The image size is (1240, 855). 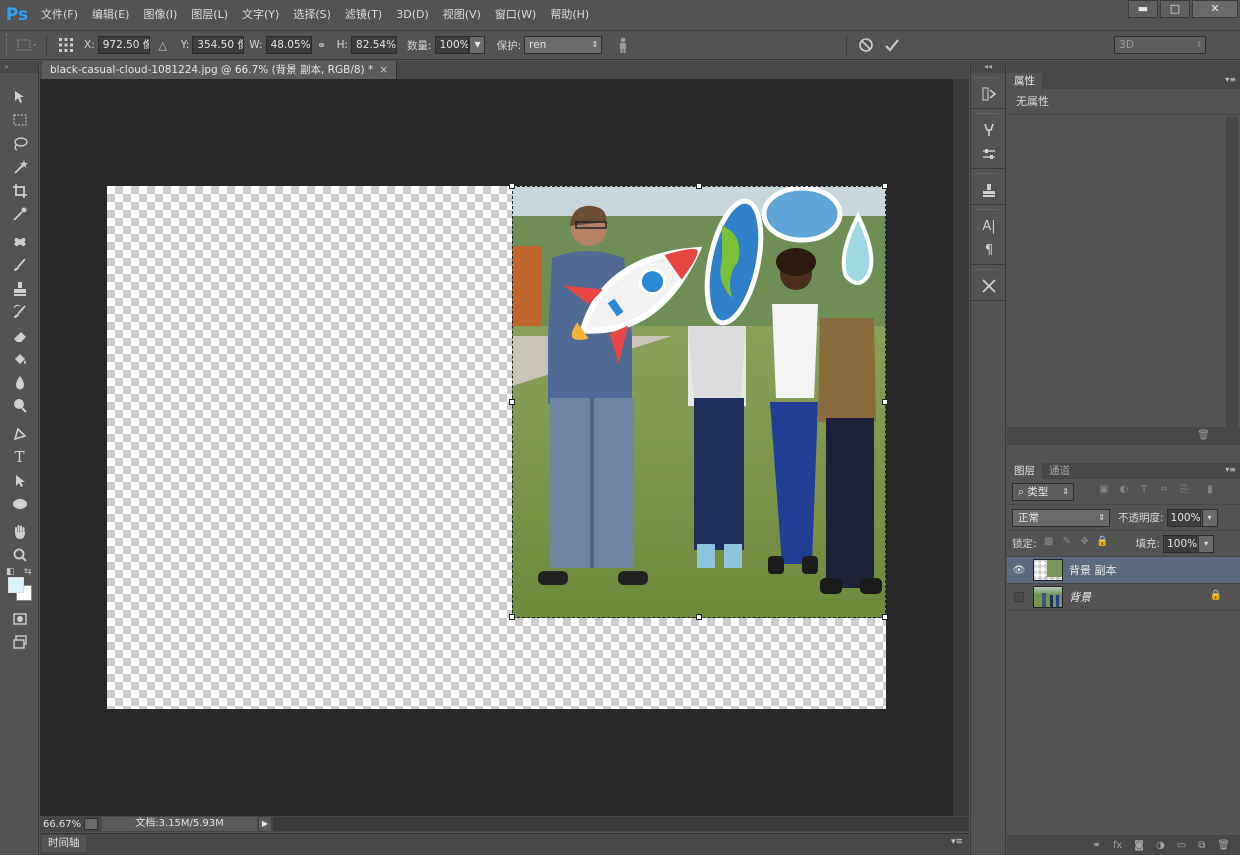 I want to click on cancel-transform-icon, so click(x=866, y=45).